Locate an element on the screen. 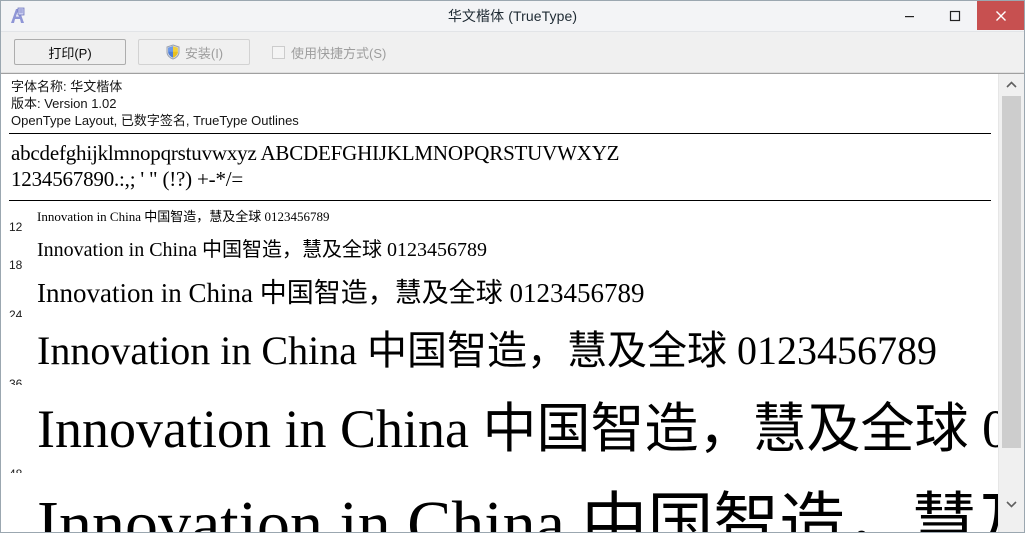  print-button: 打印(P) is located at coordinates (70, 52).